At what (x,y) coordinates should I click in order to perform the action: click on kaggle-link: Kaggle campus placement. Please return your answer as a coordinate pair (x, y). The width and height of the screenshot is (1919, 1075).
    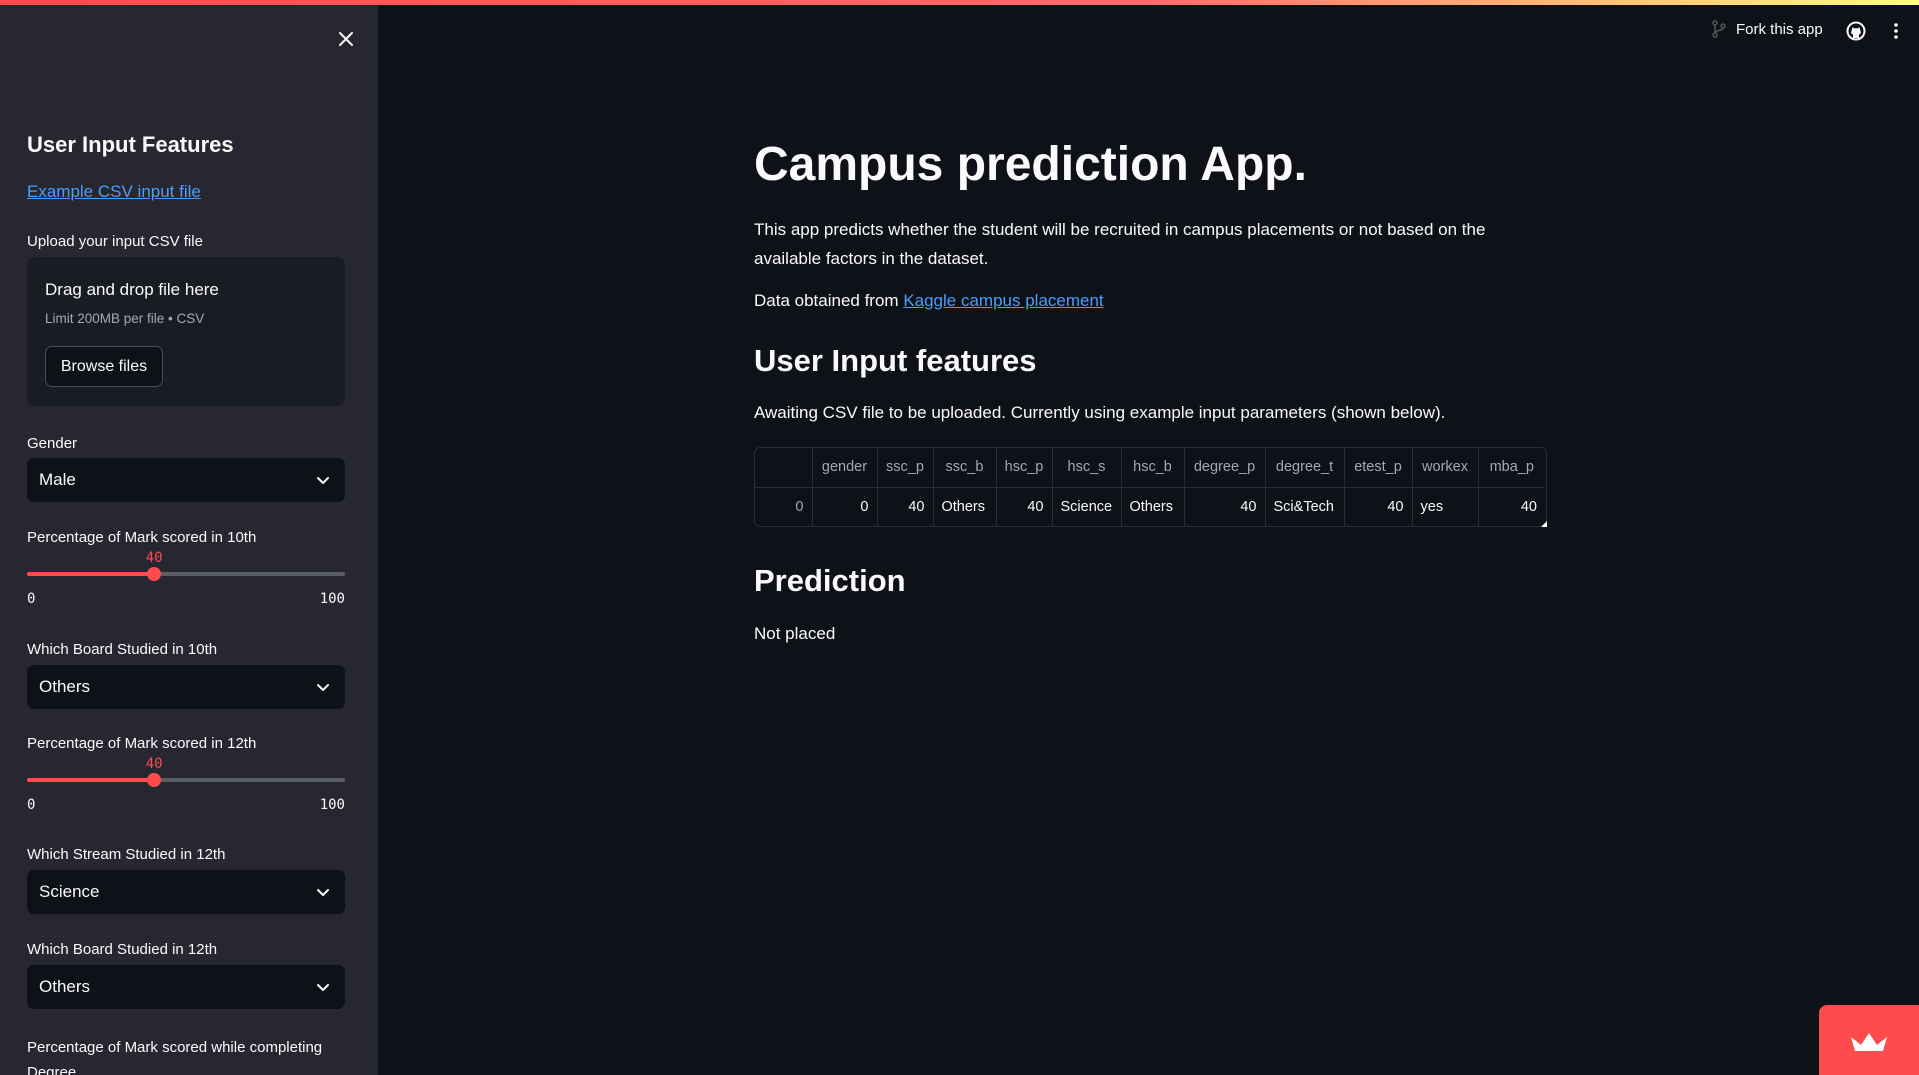
    Looking at the image, I should click on (1003, 300).